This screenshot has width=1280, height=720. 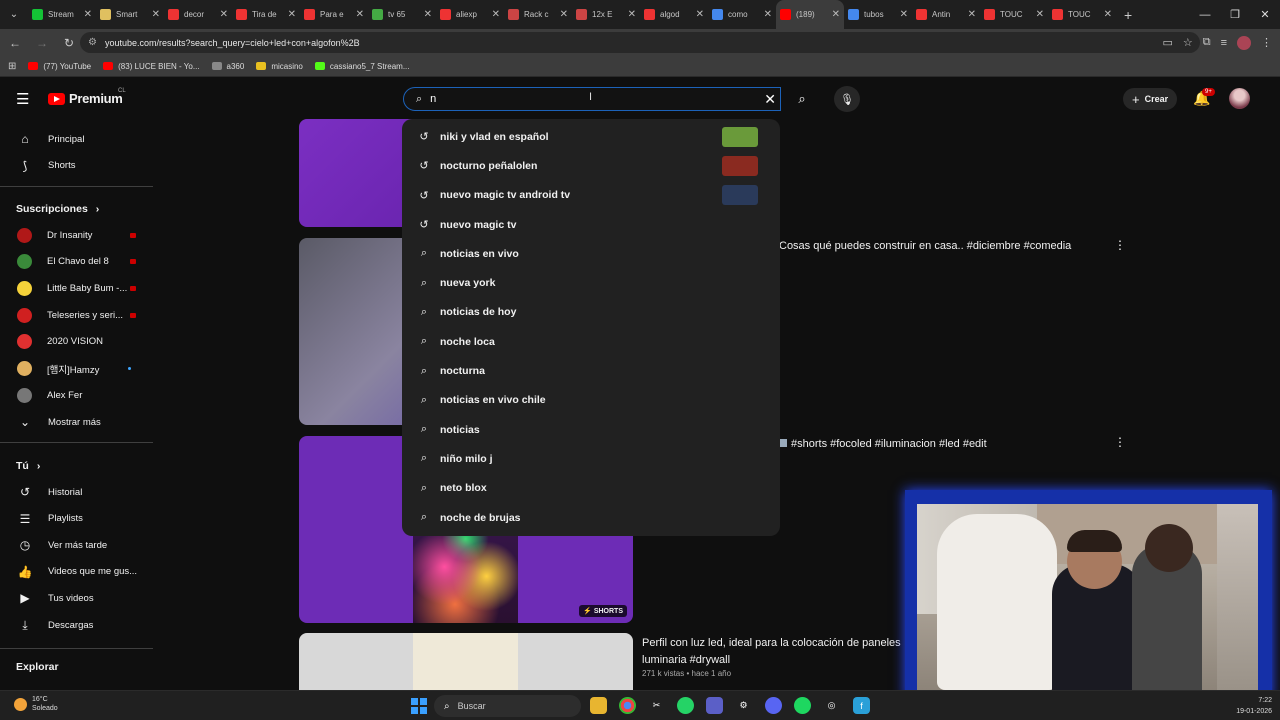 I want to click on show-more-button: ⌄ Mostrar más, so click(x=76, y=422).